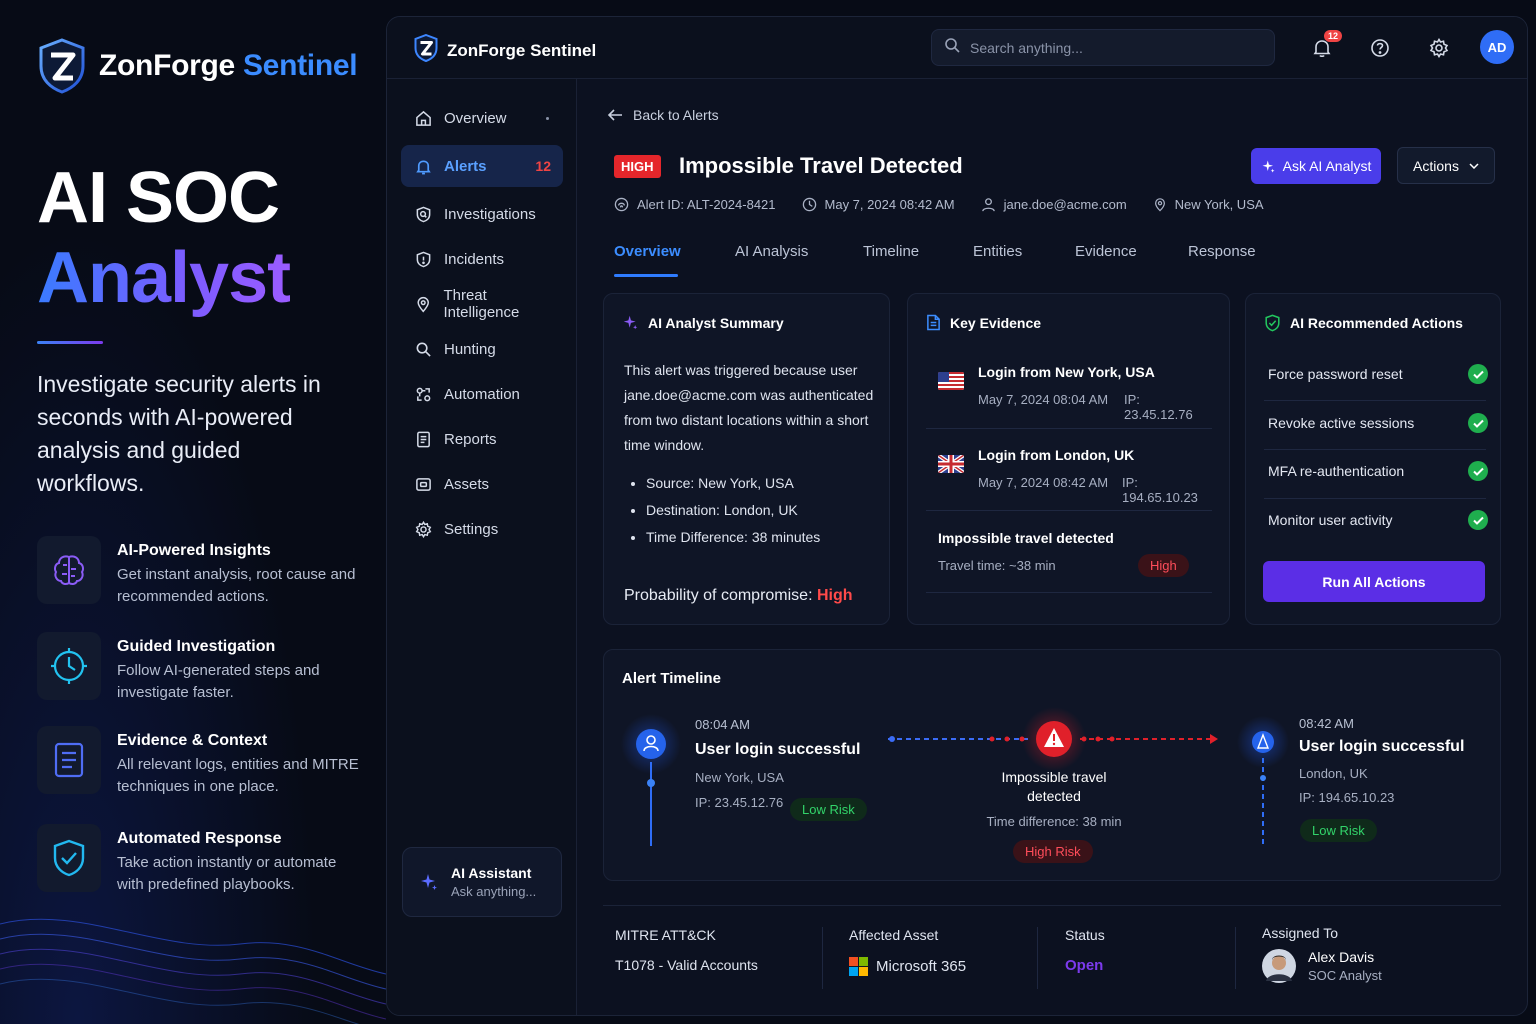 The width and height of the screenshot is (1536, 1024). I want to click on timeline-right-location: London, UK, so click(1333, 773).